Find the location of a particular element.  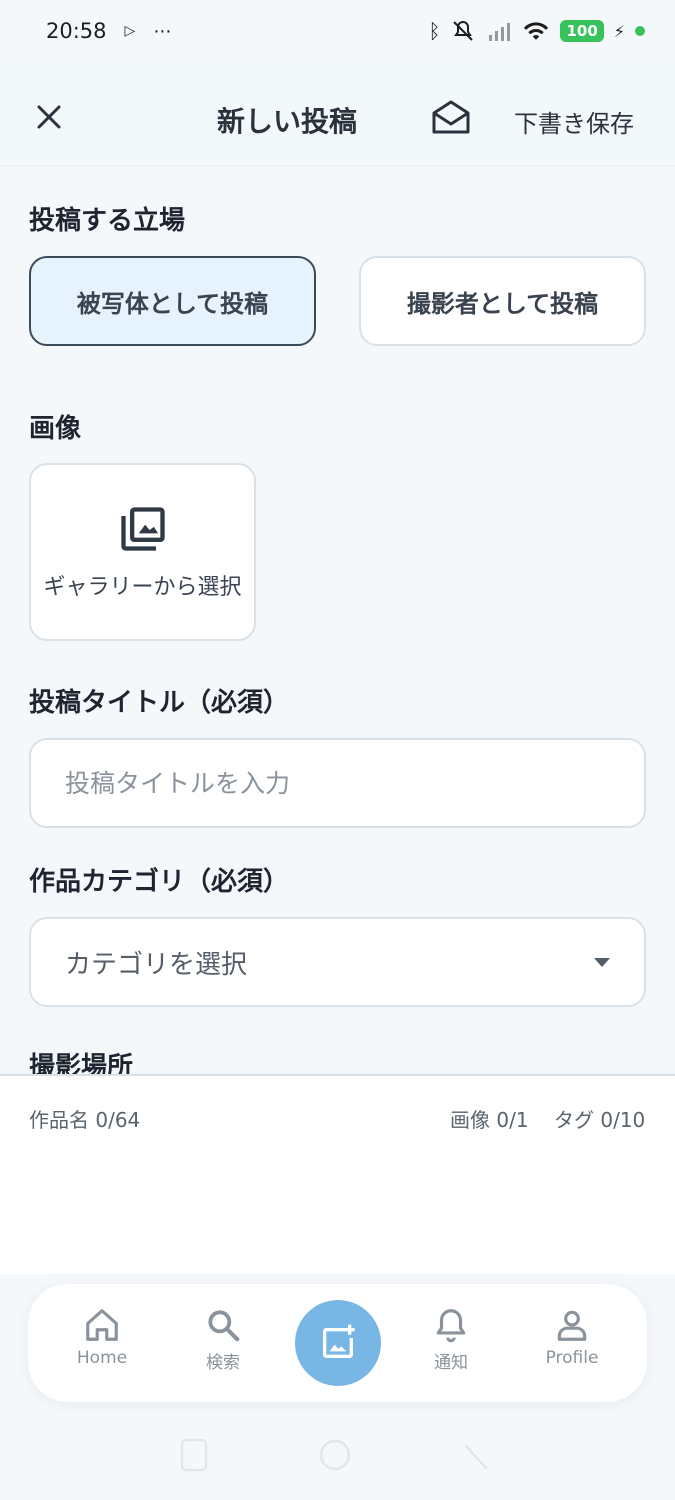

new-post-fab is located at coordinates (338, 1343).